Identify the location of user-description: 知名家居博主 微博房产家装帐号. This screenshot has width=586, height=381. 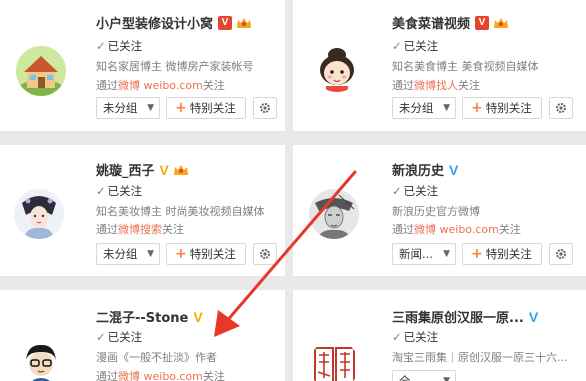
(175, 66).